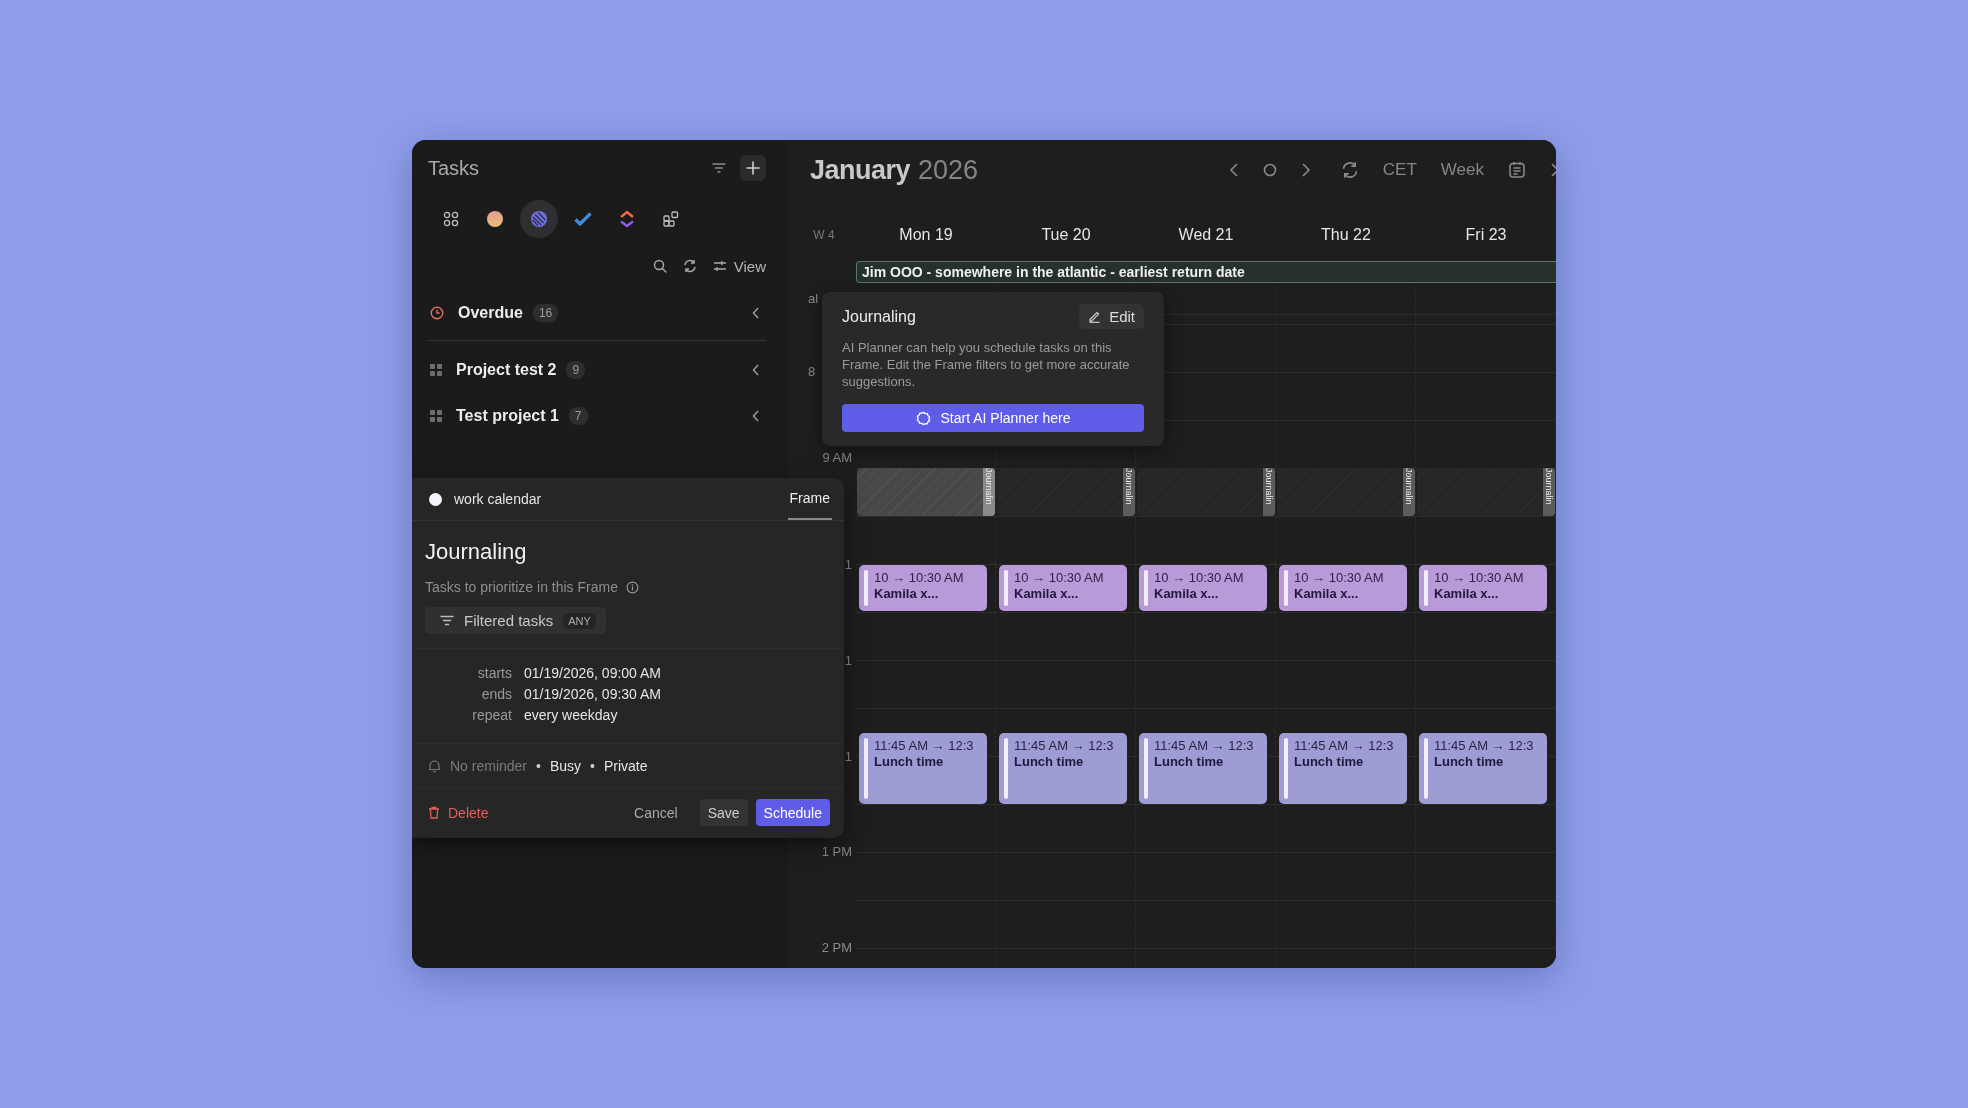  What do you see at coordinates (507, 416) in the screenshot?
I see `group-title: Test project 1` at bounding box center [507, 416].